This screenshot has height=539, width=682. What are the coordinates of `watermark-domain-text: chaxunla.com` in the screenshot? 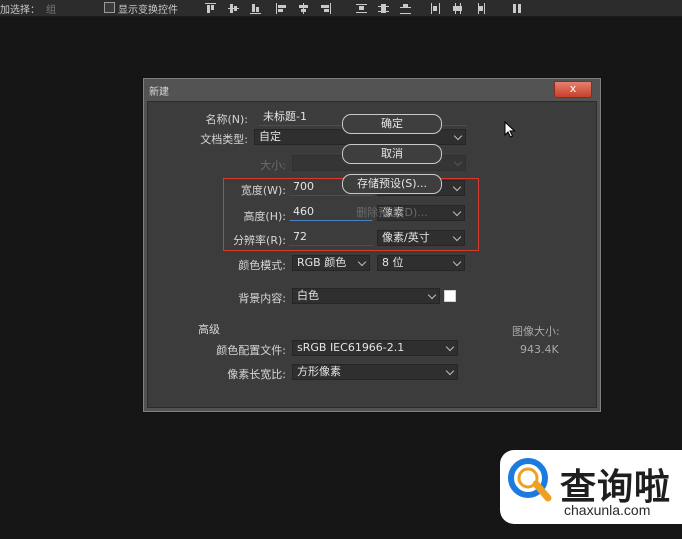 It's located at (607, 510).